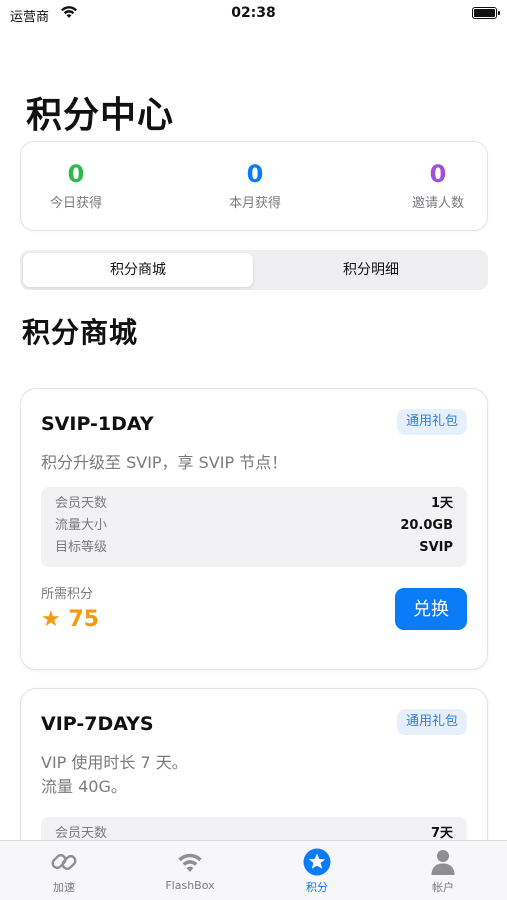 The height and width of the screenshot is (900, 507). I want to click on cost-value: ★ 75, so click(70, 619).